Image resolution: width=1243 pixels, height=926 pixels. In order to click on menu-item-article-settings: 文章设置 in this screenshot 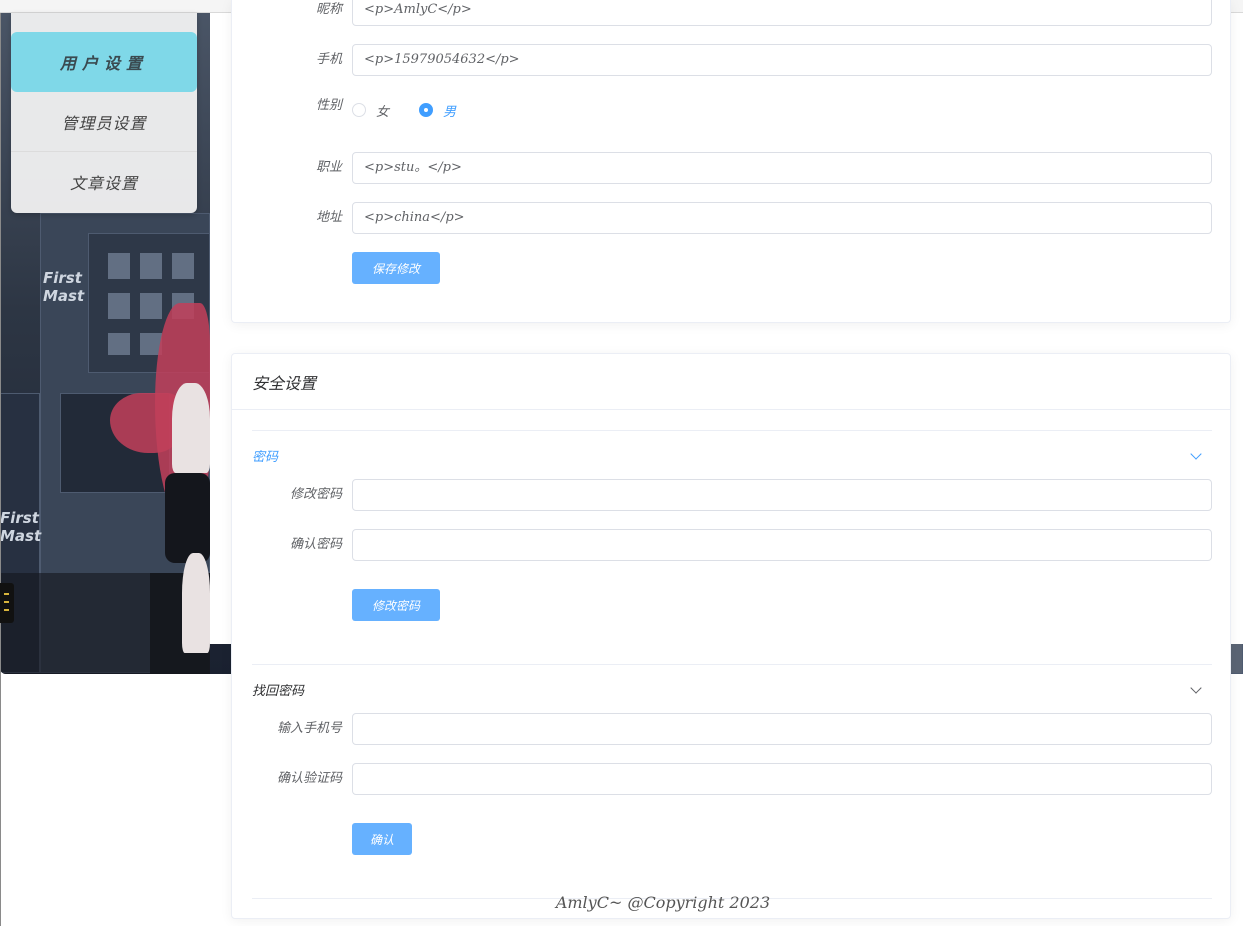, I will do `click(104, 182)`.